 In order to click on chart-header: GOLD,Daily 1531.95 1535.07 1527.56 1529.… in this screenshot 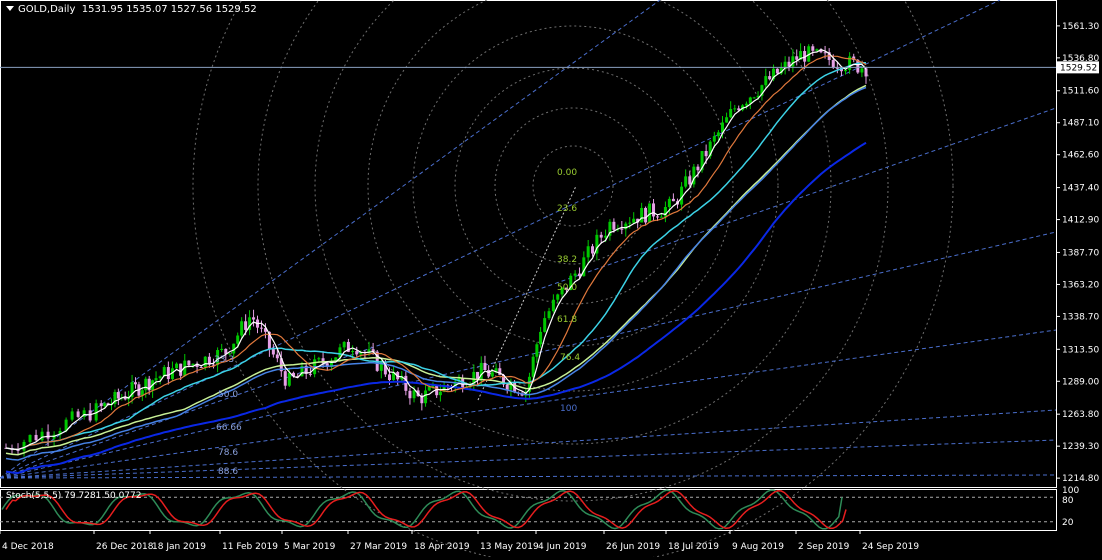, I will do `click(131, 9)`.